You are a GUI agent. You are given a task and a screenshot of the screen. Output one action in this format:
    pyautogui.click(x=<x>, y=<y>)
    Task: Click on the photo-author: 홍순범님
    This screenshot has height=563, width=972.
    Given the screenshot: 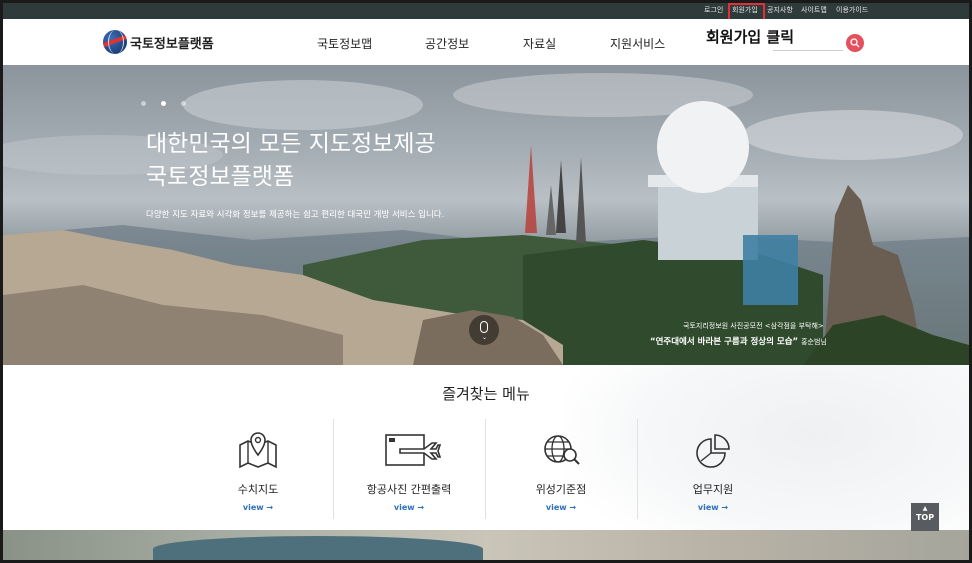 What is the action you would take?
    pyautogui.click(x=814, y=342)
    